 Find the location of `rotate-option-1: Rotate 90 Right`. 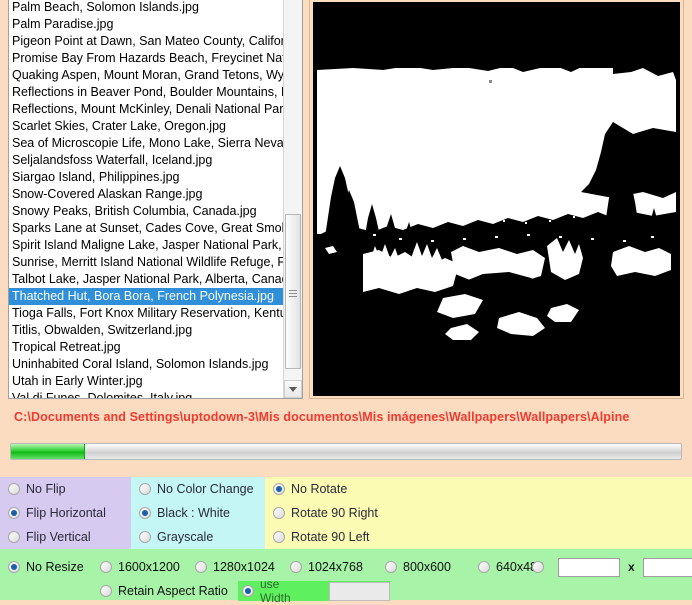

rotate-option-1: Rotate 90 Right is located at coordinates (478, 513).